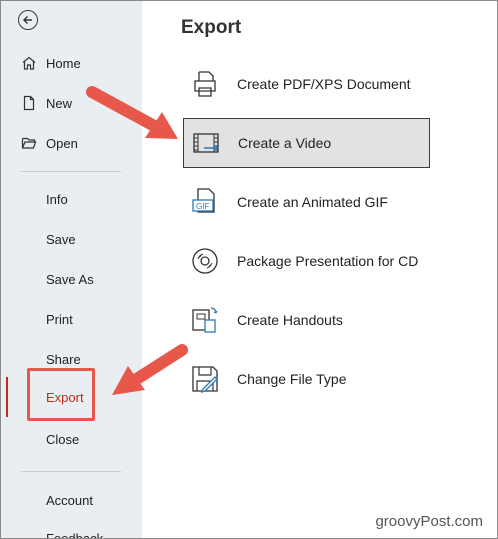  I want to click on sidebar-item-home: Home, so click(71, 63).